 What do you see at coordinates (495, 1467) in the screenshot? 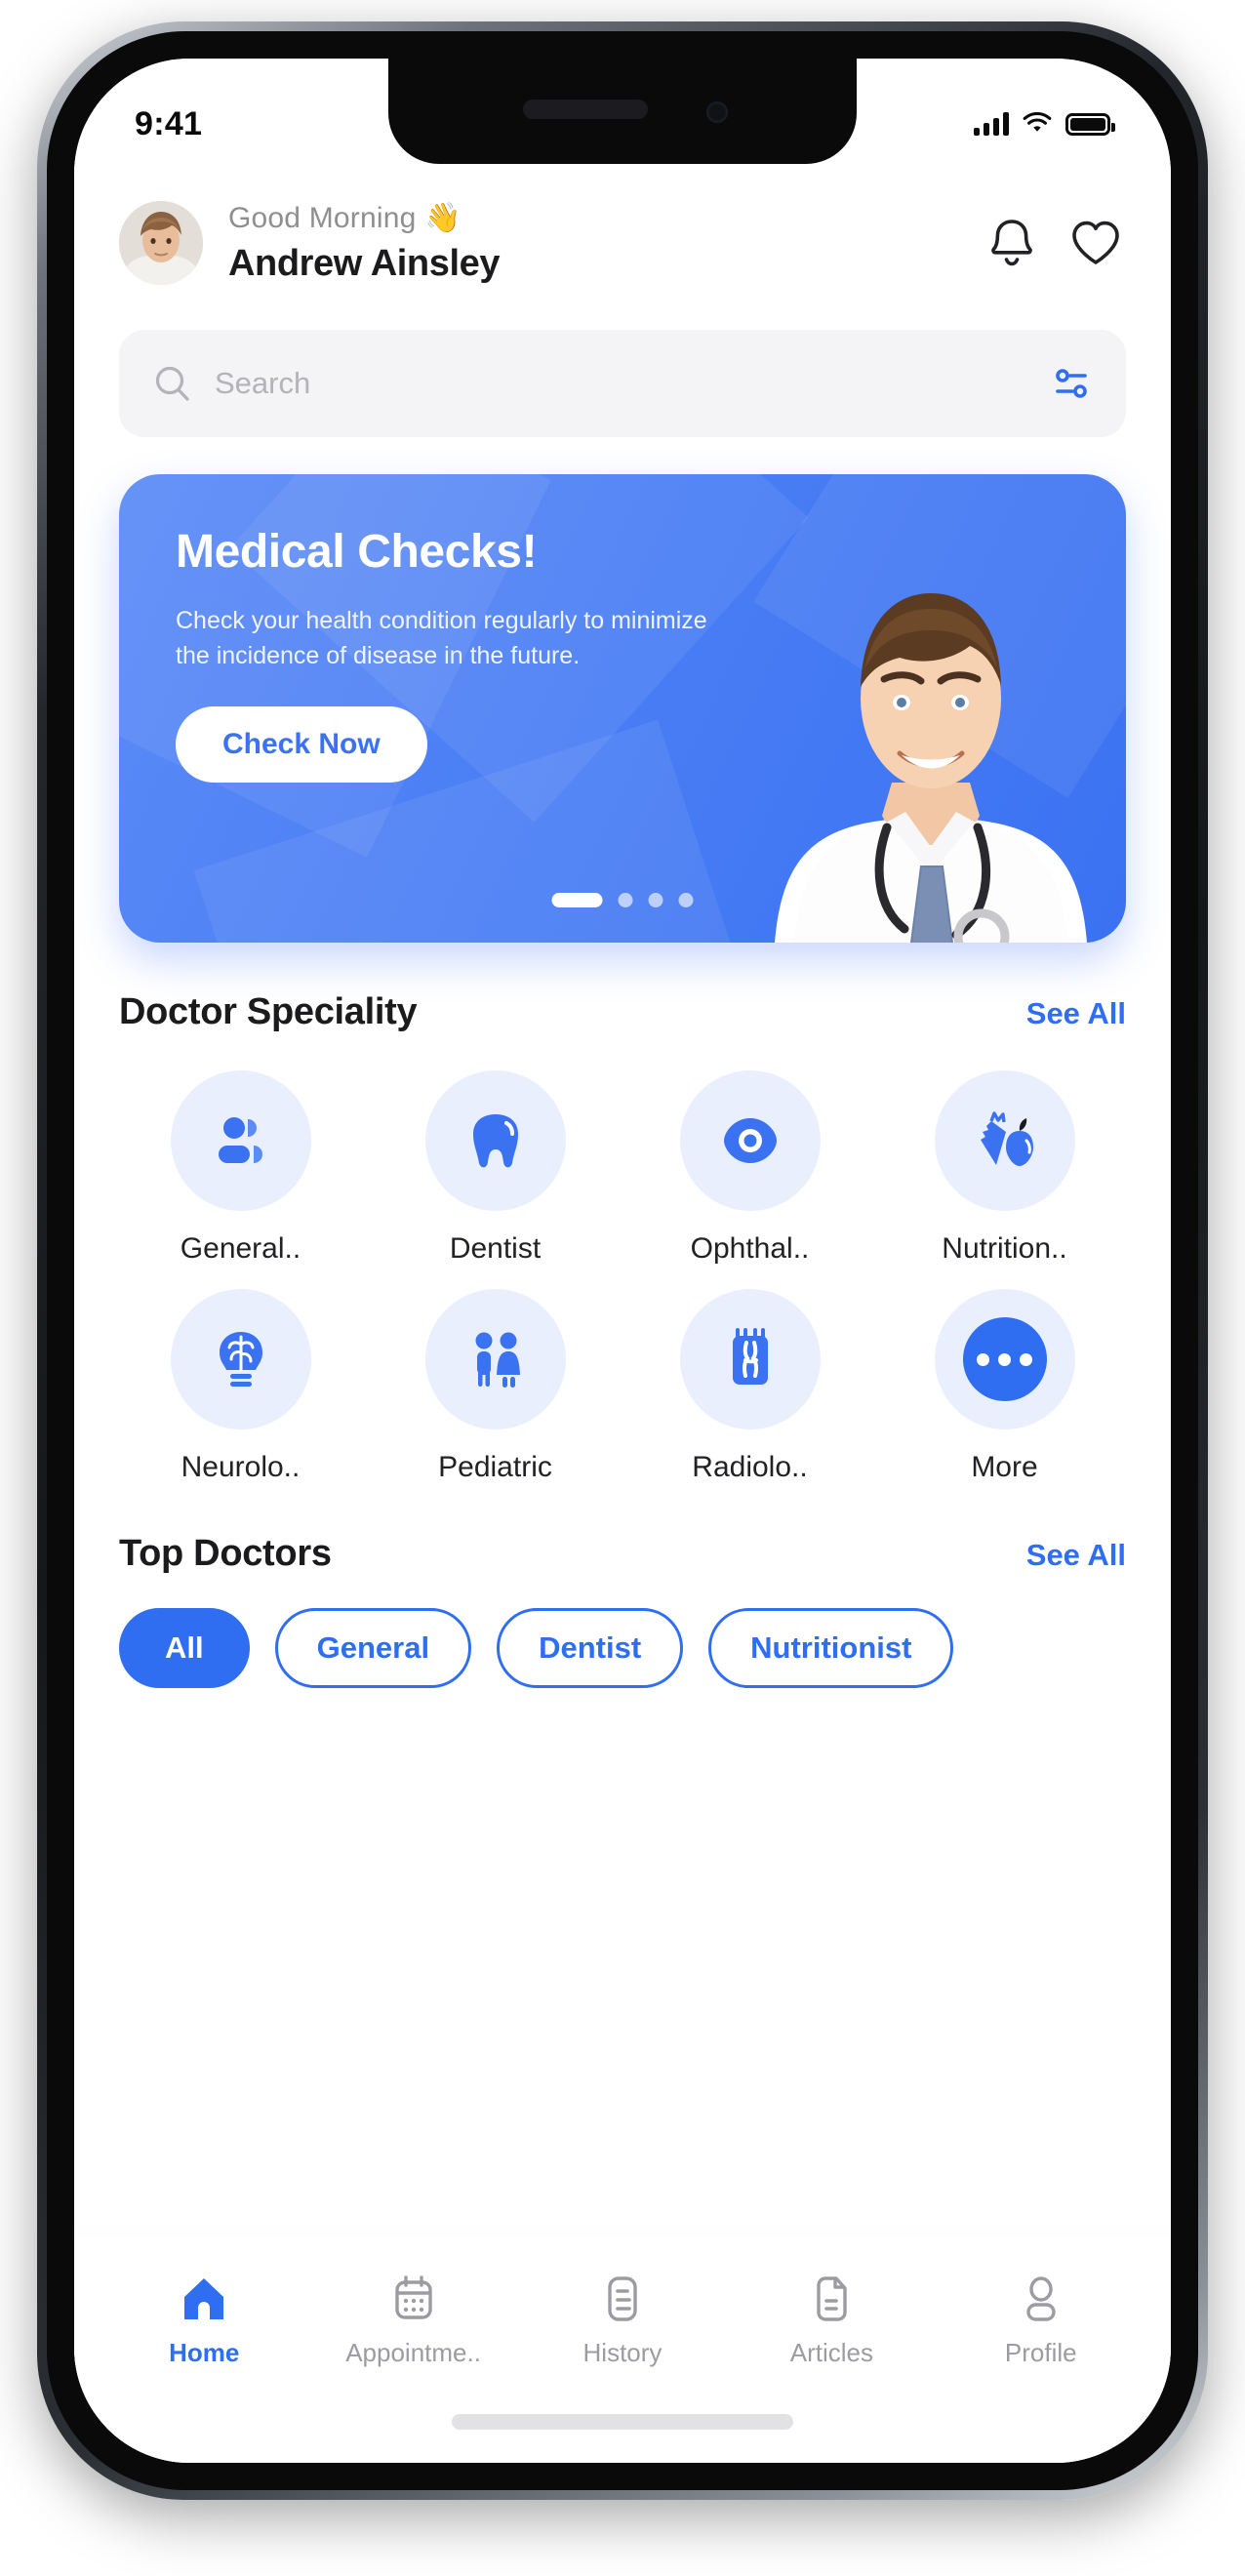
I see `speciality-label: Pediatric` at bounding box center [495, 1467].